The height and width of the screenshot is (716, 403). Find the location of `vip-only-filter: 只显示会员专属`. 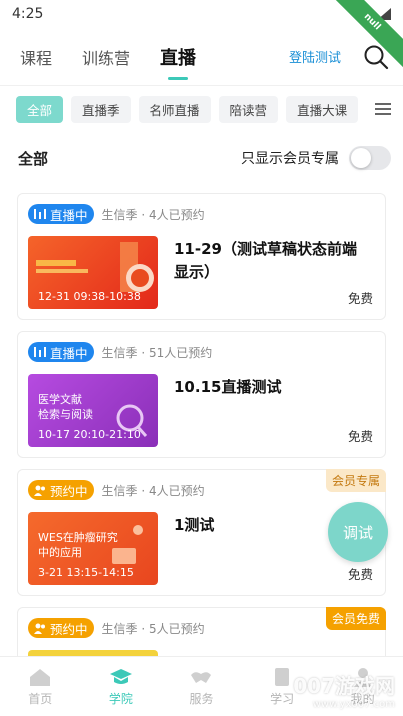

vip-only-filter: 只显示会员专属 is located at coordinates (316, 158).